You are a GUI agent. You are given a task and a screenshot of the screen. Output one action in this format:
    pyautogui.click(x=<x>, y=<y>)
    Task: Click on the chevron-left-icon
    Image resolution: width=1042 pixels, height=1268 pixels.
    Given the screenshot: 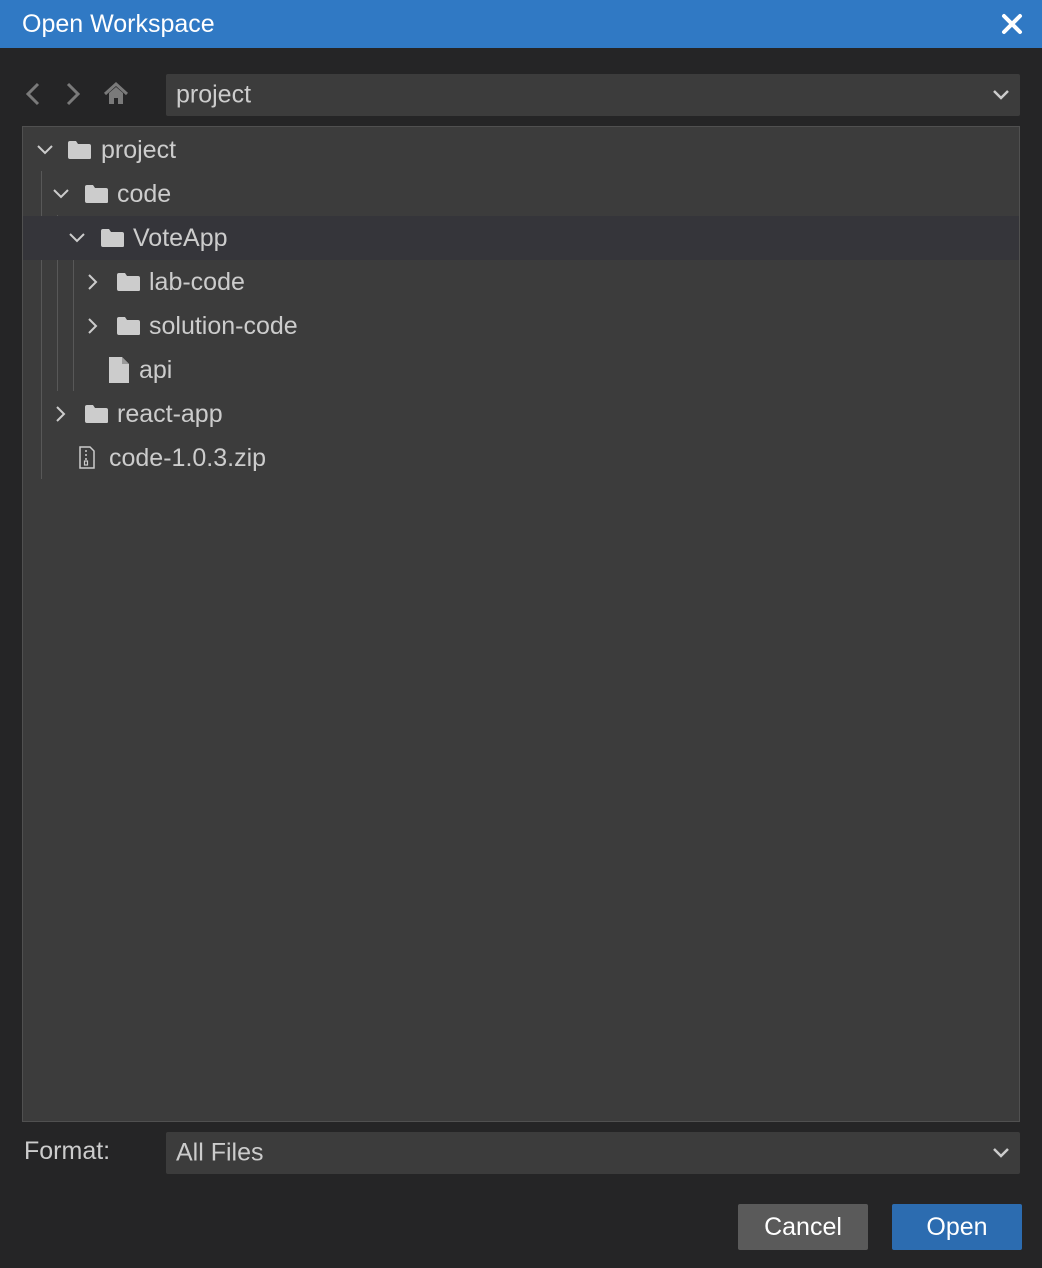 What is the action you would take?
    pyautogui.click(x=34, y=94)
    